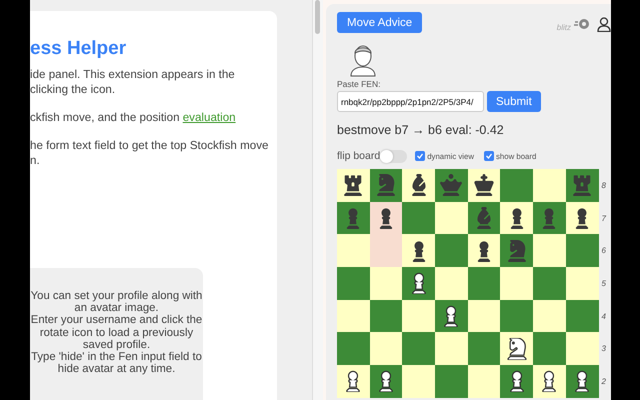 The image size is (640, 400). Describe the element at coordinates (359, 84) in the screenshot. I see `fen-label: Paste FEN:` at that location.